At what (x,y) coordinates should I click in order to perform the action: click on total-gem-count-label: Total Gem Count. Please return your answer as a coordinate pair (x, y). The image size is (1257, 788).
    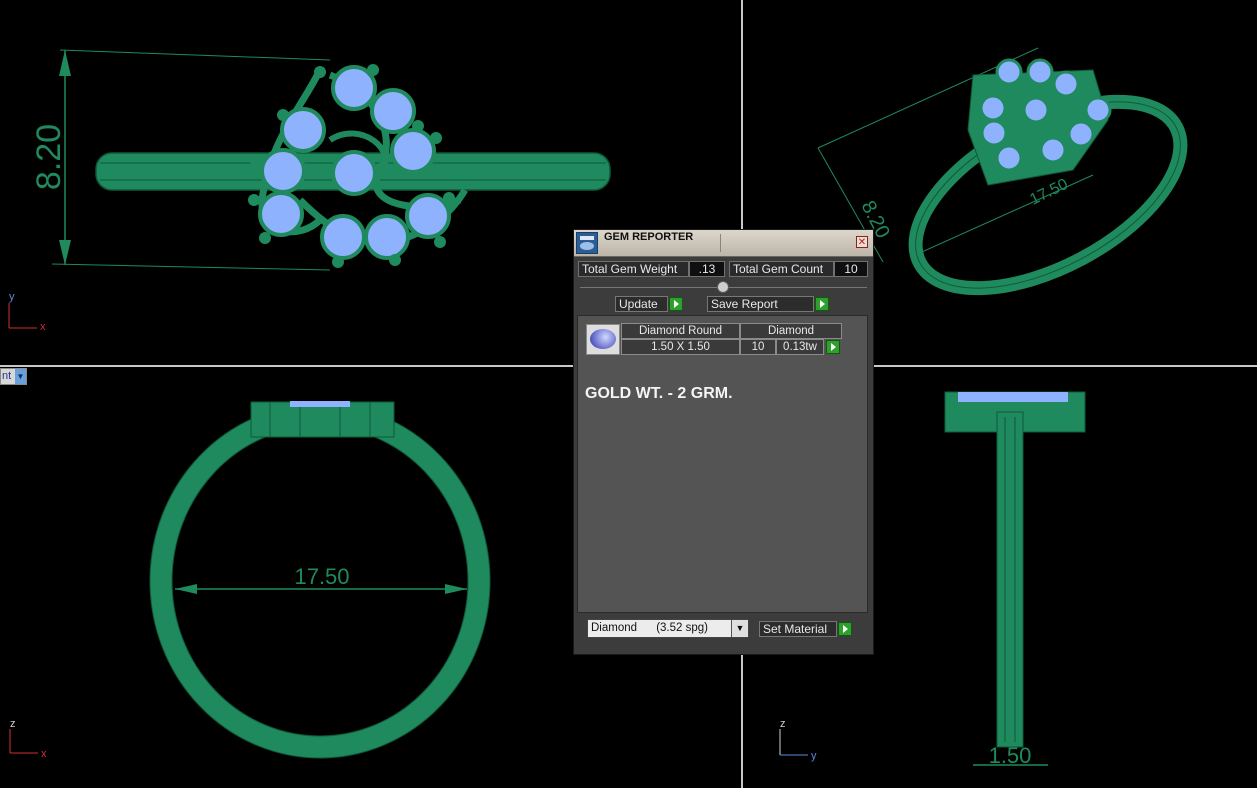
    Looking at the image, I should click on (781, 269).